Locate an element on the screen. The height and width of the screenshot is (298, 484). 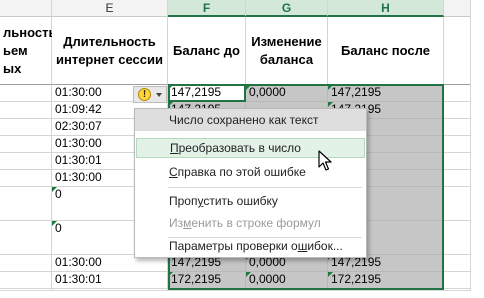
menu-item-label-pre: Параметры проверки о is located at coordinates (233, 246).